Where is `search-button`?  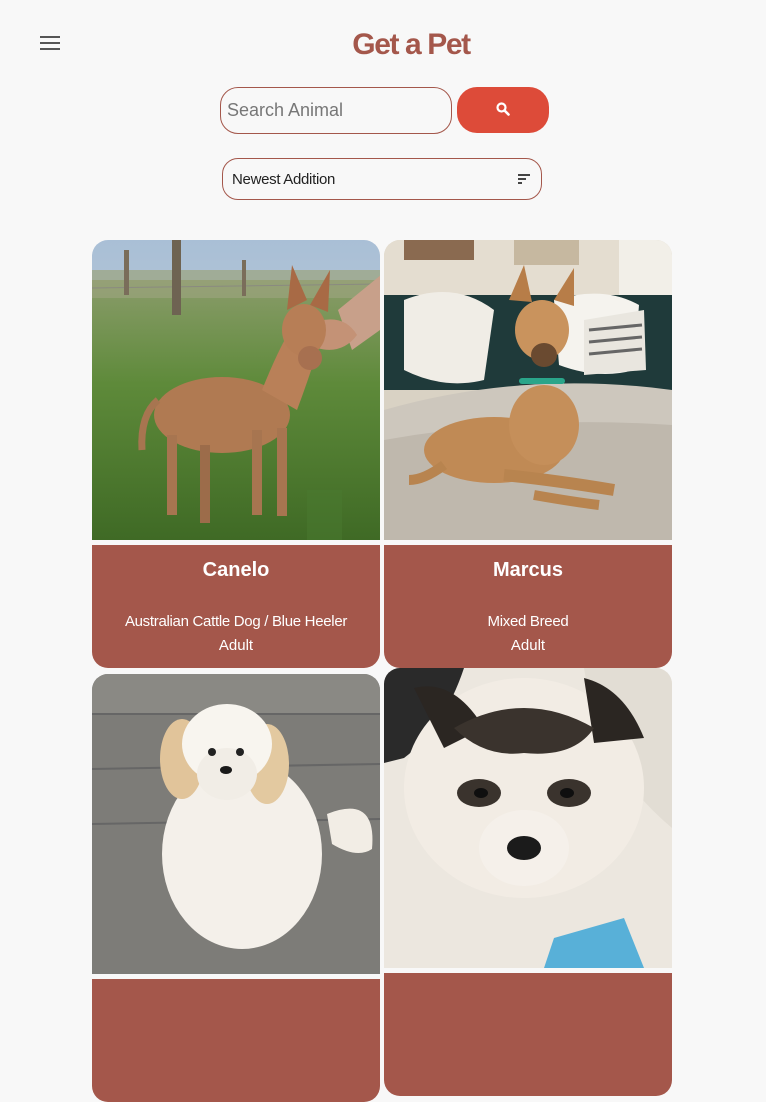
search-button is located at coordinates (503, 110).